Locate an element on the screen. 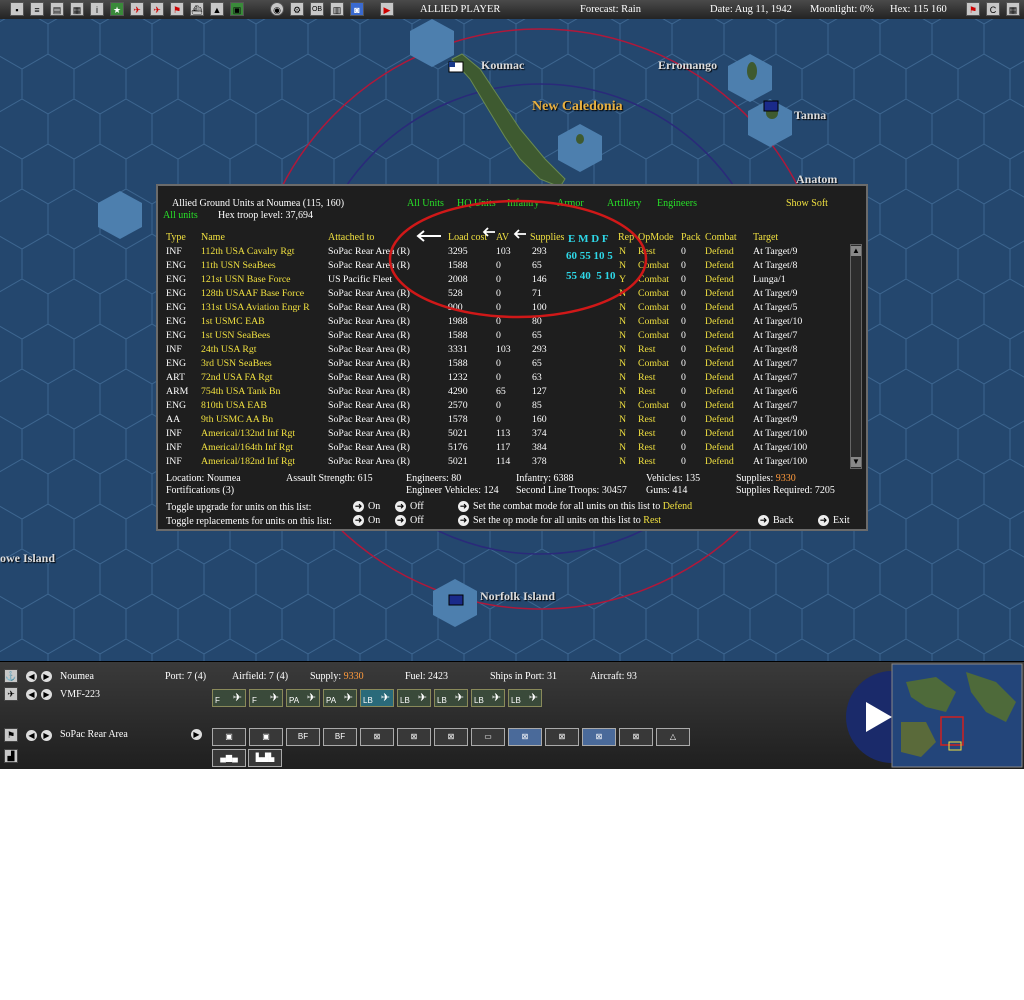  next-base-icon: ▶ is located at coordinates (46, 676).